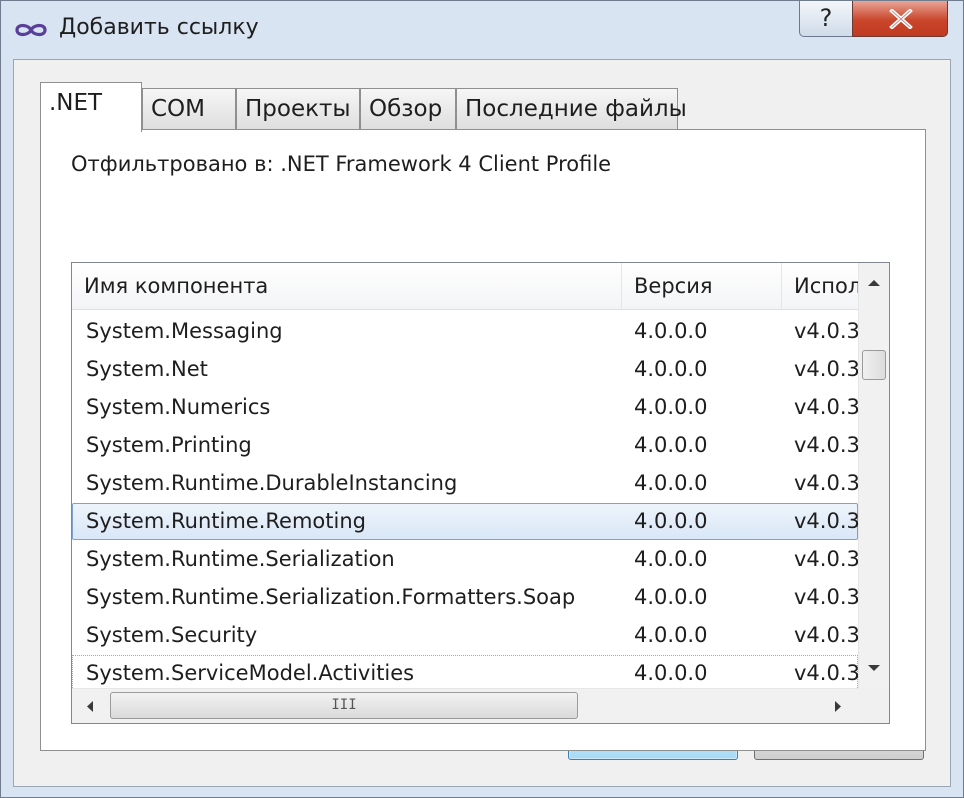 The height and width of the screenshot is (798, 964). I want to click on scroll-down-arrow-icon, so click(874, 668).